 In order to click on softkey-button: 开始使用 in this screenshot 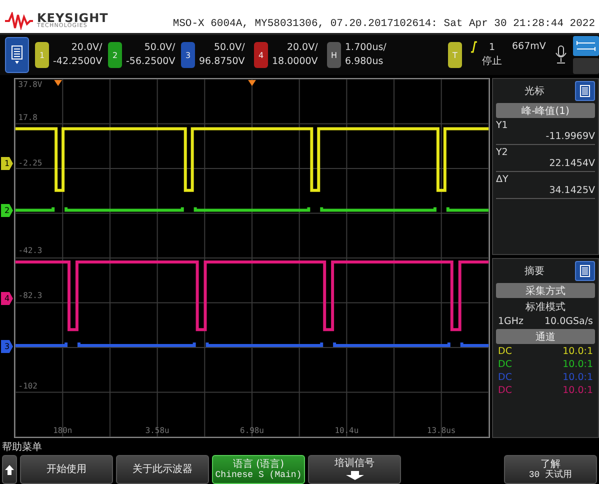, I will do `click(66, 469)`.